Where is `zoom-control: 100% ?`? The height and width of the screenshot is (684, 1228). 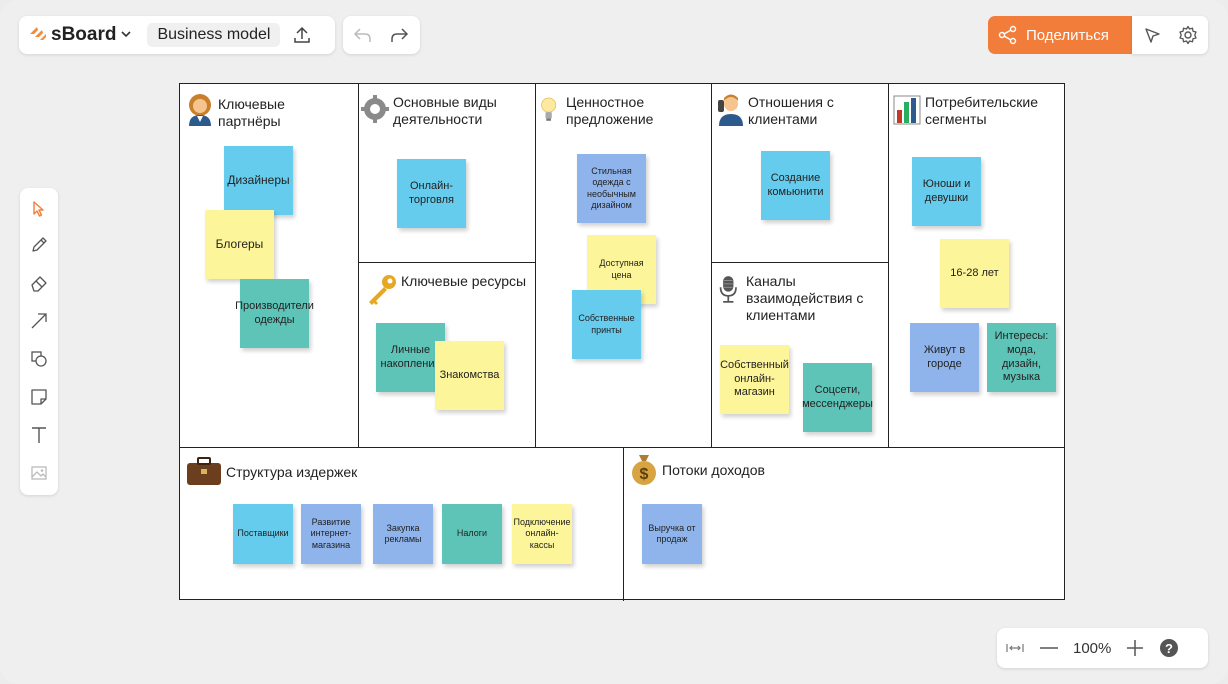
zoom-control: 100% ? is located at coordinates (1102, 648).